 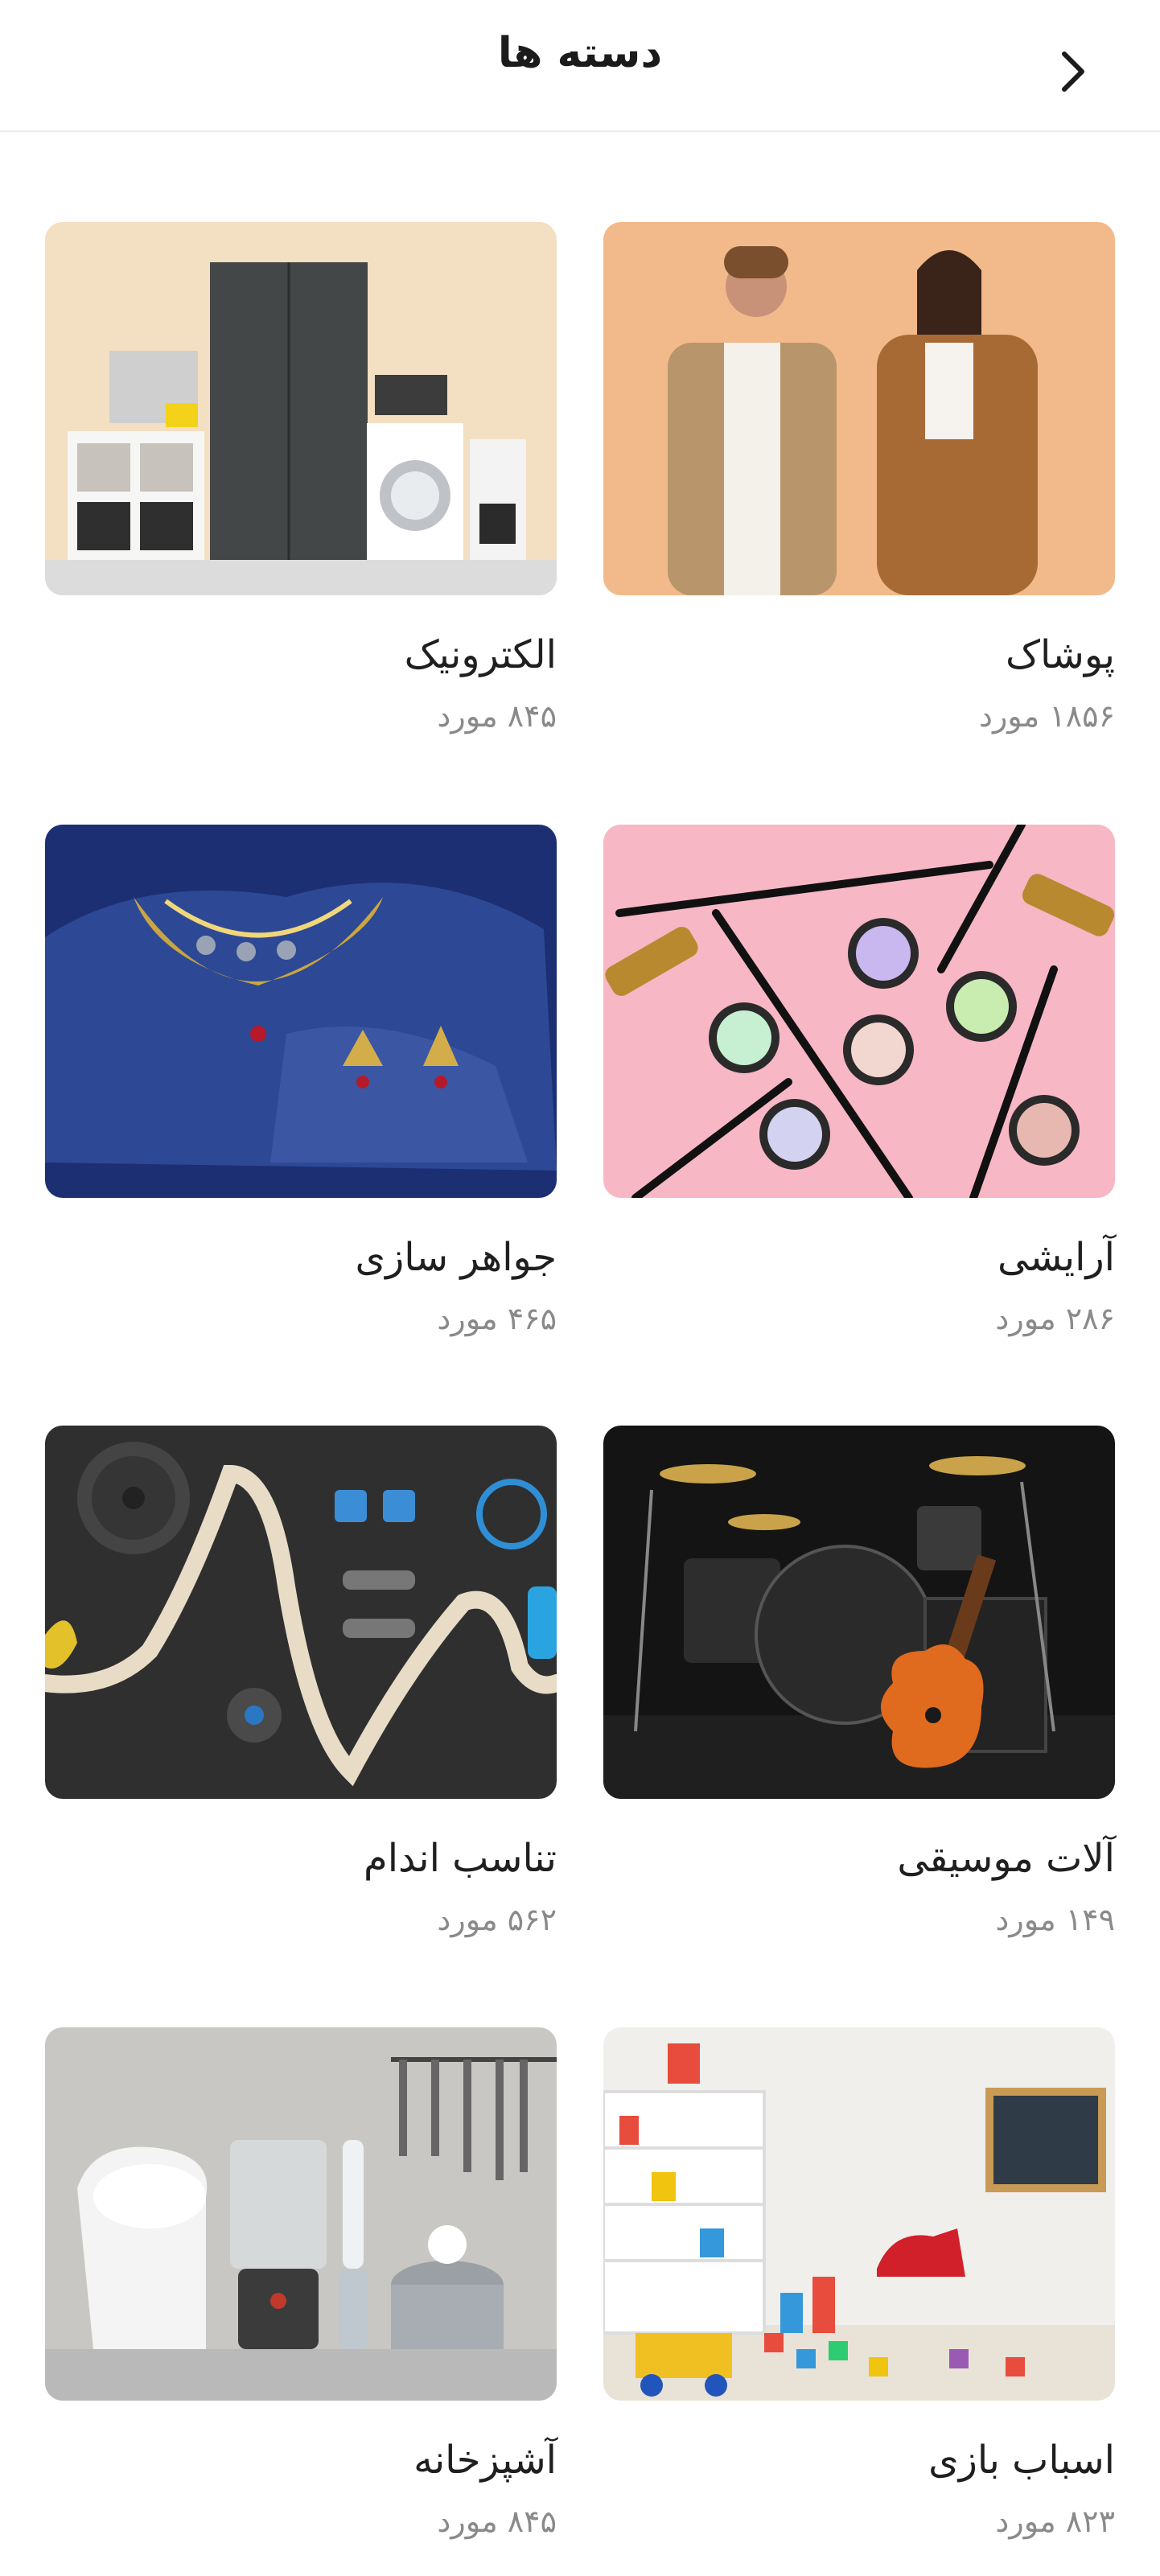 I want to click on category-count: ۱۸۵۶ مورد, so click(x=1047, y=716).